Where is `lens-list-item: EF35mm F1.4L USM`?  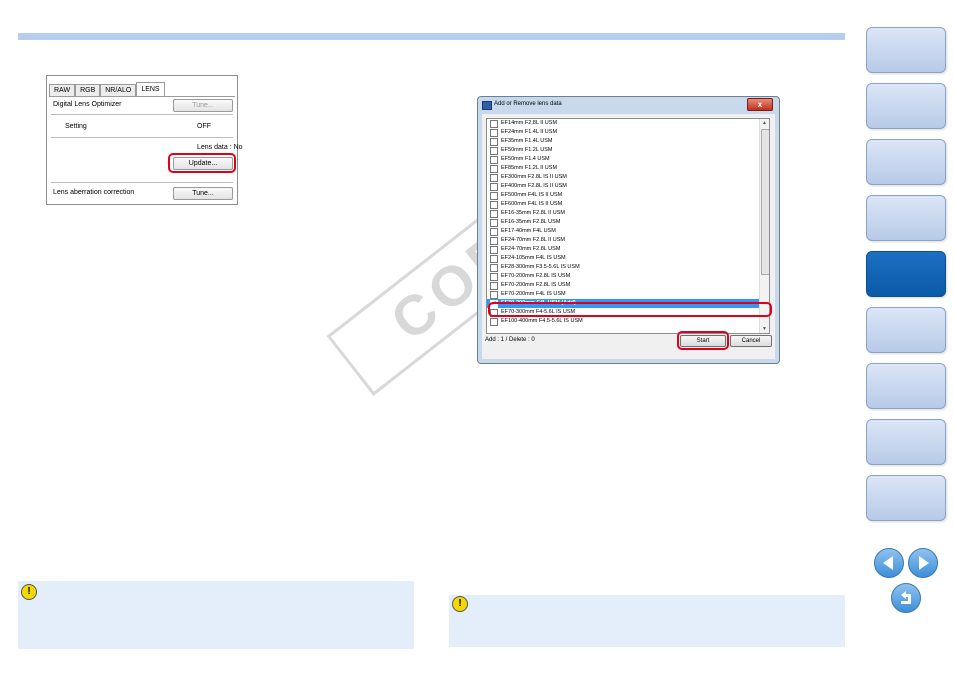 lens-list-item: EF35mm F1.4L USM is located at coordinates (628, 141).